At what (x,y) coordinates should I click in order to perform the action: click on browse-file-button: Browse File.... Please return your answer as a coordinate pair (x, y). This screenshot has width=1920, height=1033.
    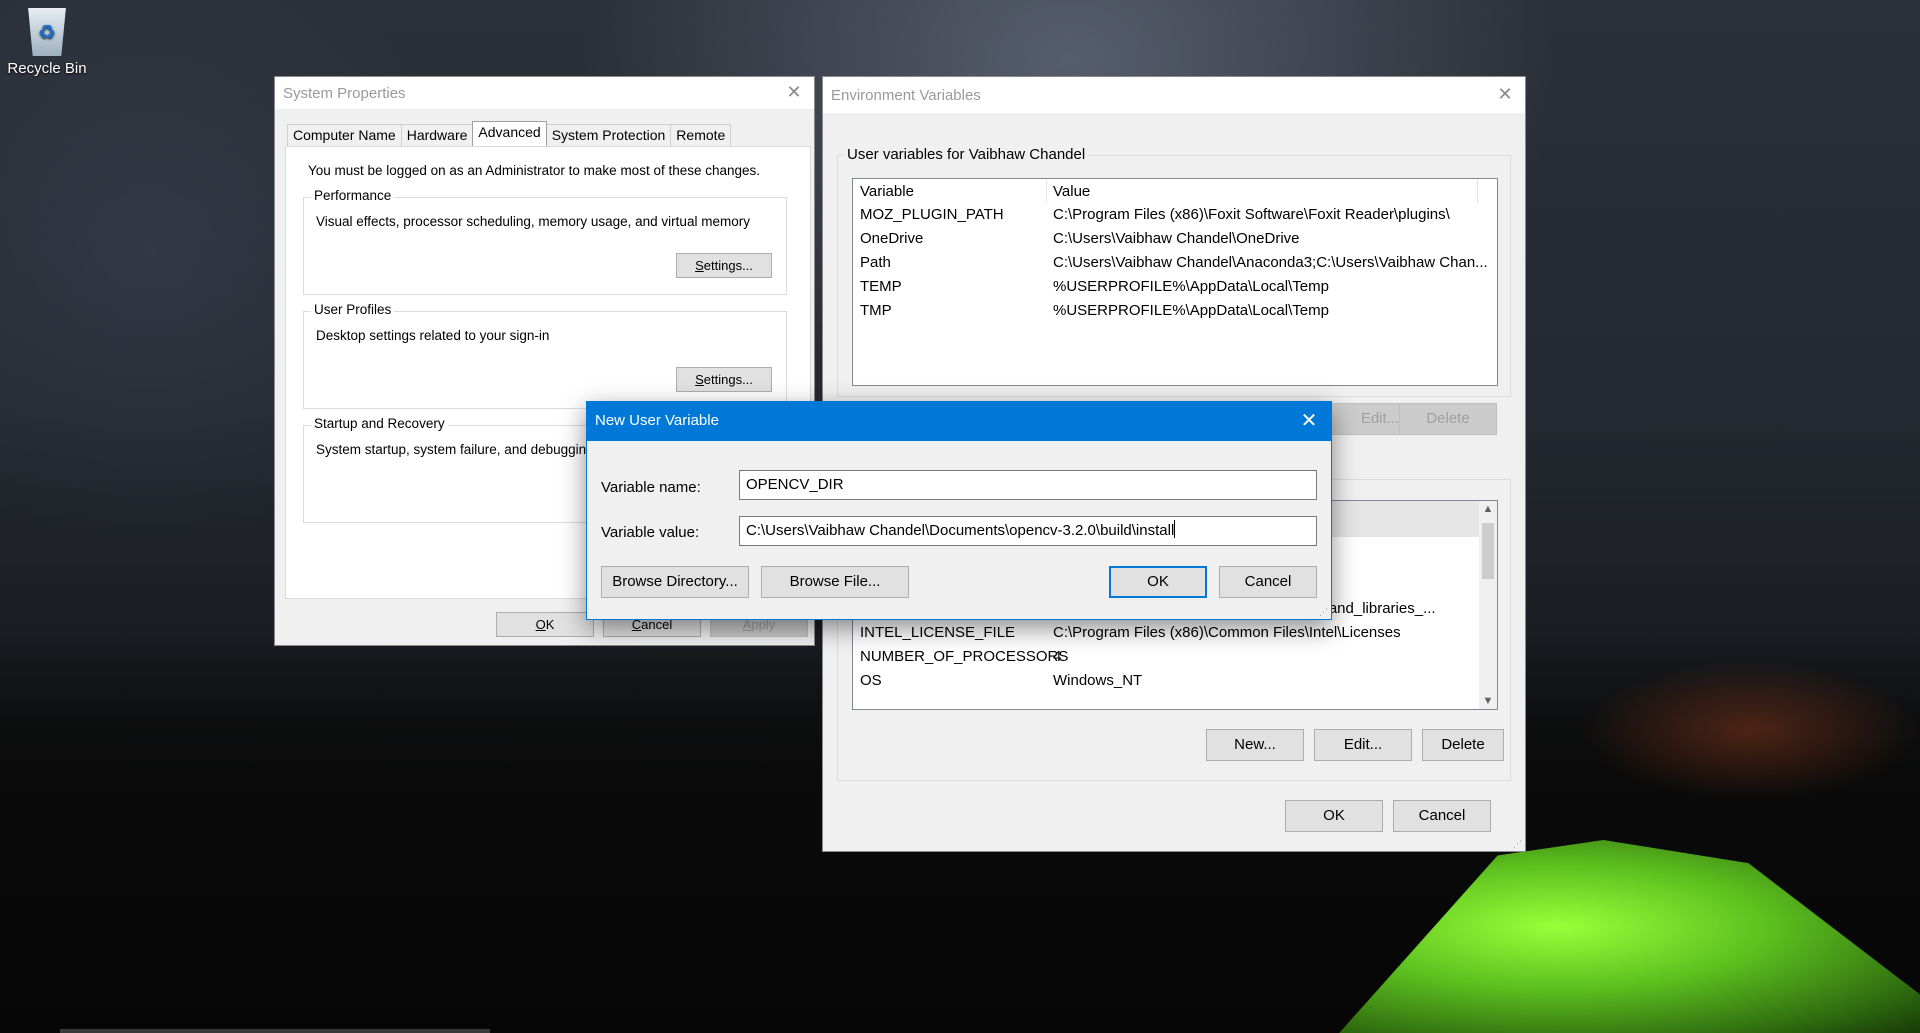
    Looking at the image, I should click on (835, 582).